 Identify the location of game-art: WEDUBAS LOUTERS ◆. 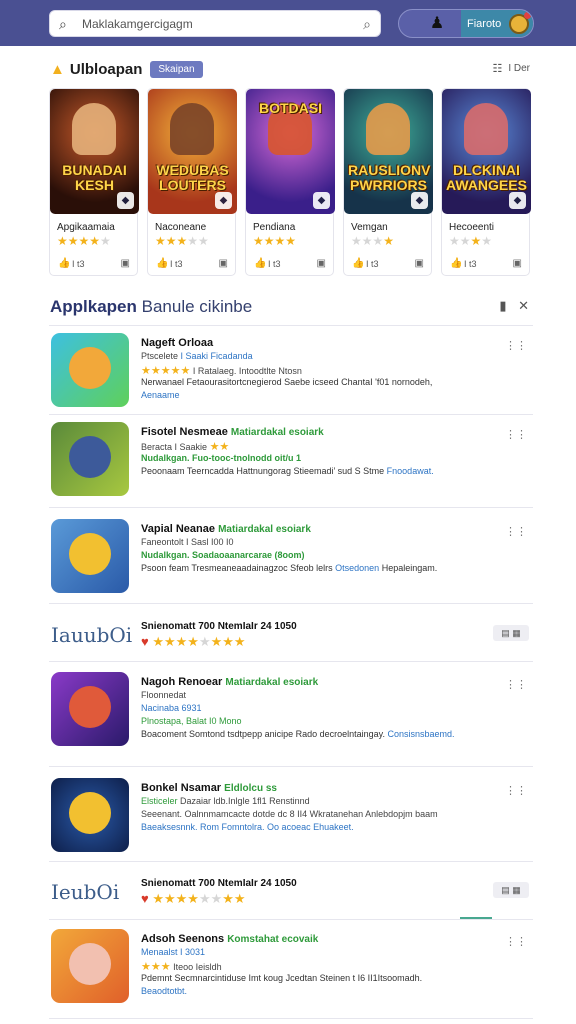
(192, 151).